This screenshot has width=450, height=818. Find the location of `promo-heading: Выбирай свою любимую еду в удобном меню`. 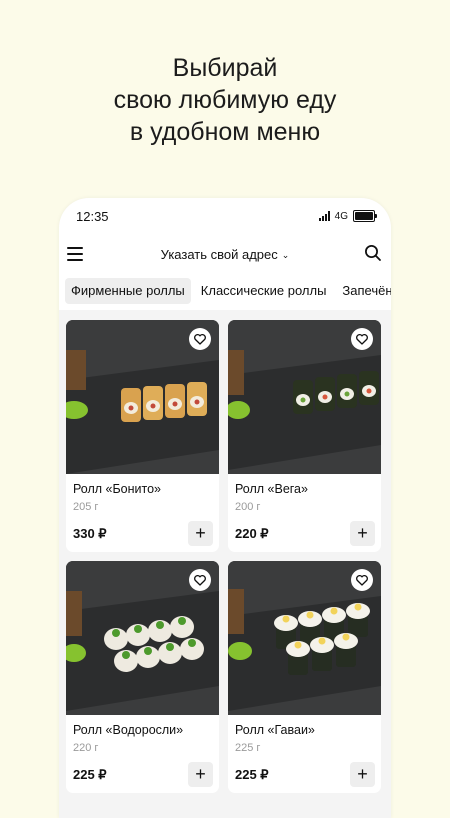

promo-heading: Выбирай свою любимую еду в удобном меню is located at coordinates (225, 100).